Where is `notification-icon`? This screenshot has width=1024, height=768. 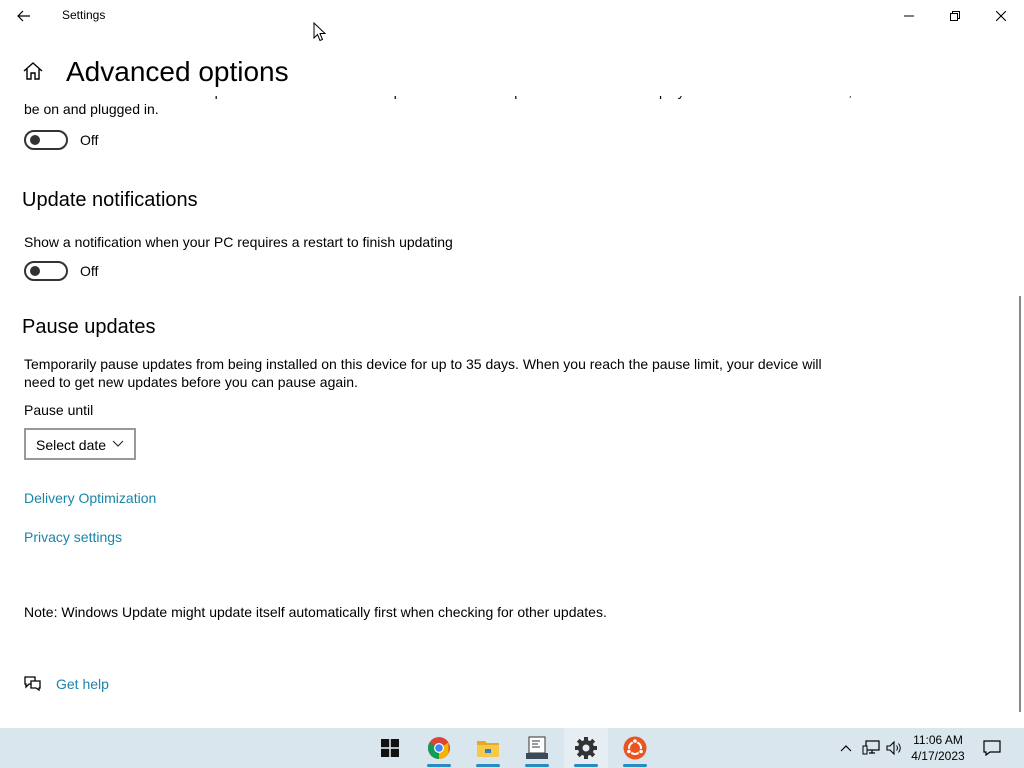 notification-icon is located at coordinates (992, 748).